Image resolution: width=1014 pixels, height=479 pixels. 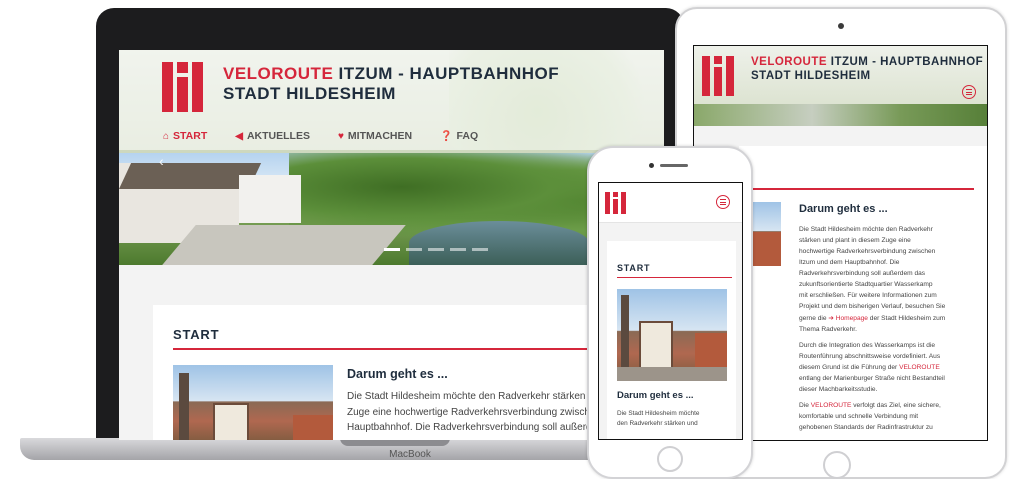 I want to click on tablet-home-button, so click(x=837, y=465).